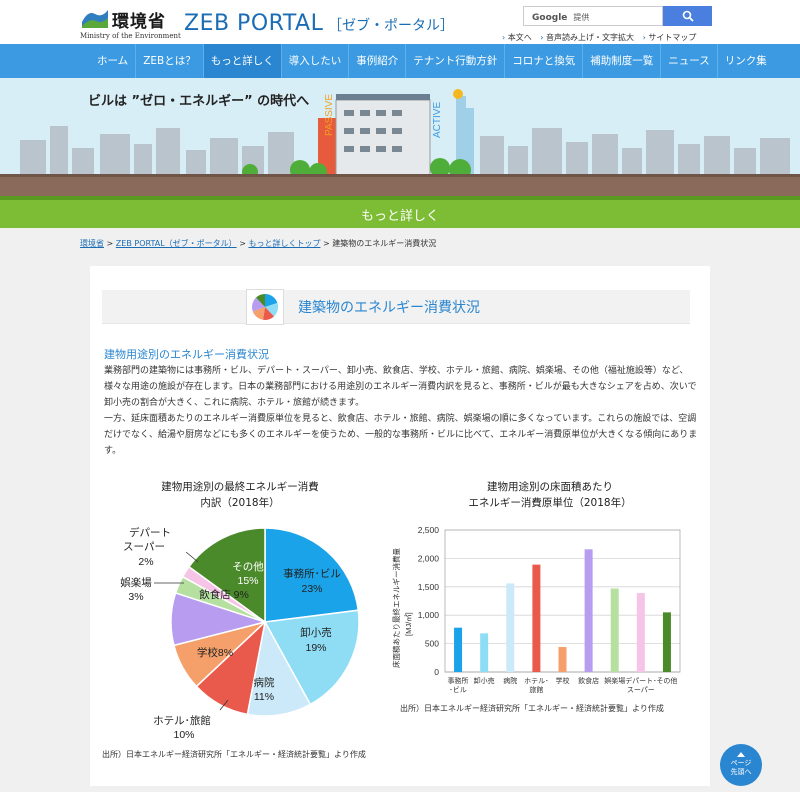 The width and height of the screenshot is (800, 792). Describe the element at coordinates (265, 307) in the screenshot. I see `pie-chart-icon` at that location.